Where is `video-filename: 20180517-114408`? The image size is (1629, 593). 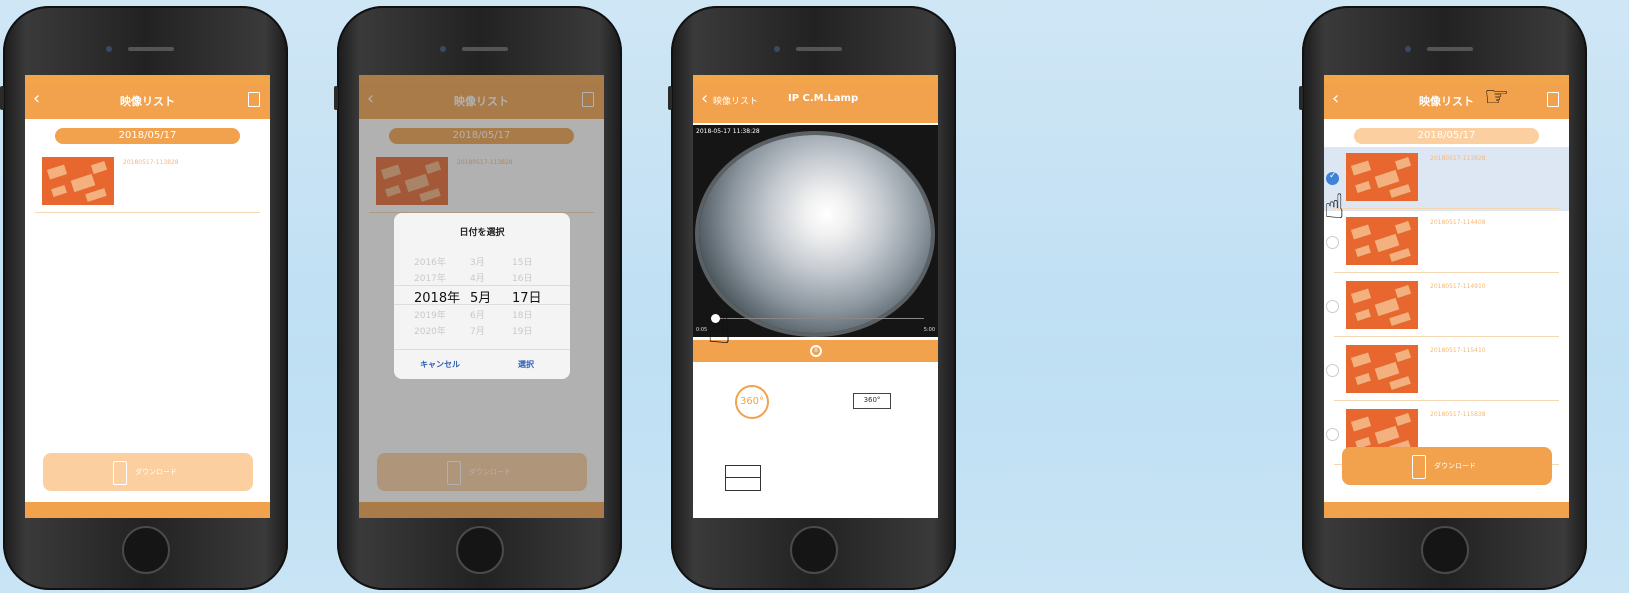
video-filename: 20180517-114408 is located at coordinates (1458, 222).